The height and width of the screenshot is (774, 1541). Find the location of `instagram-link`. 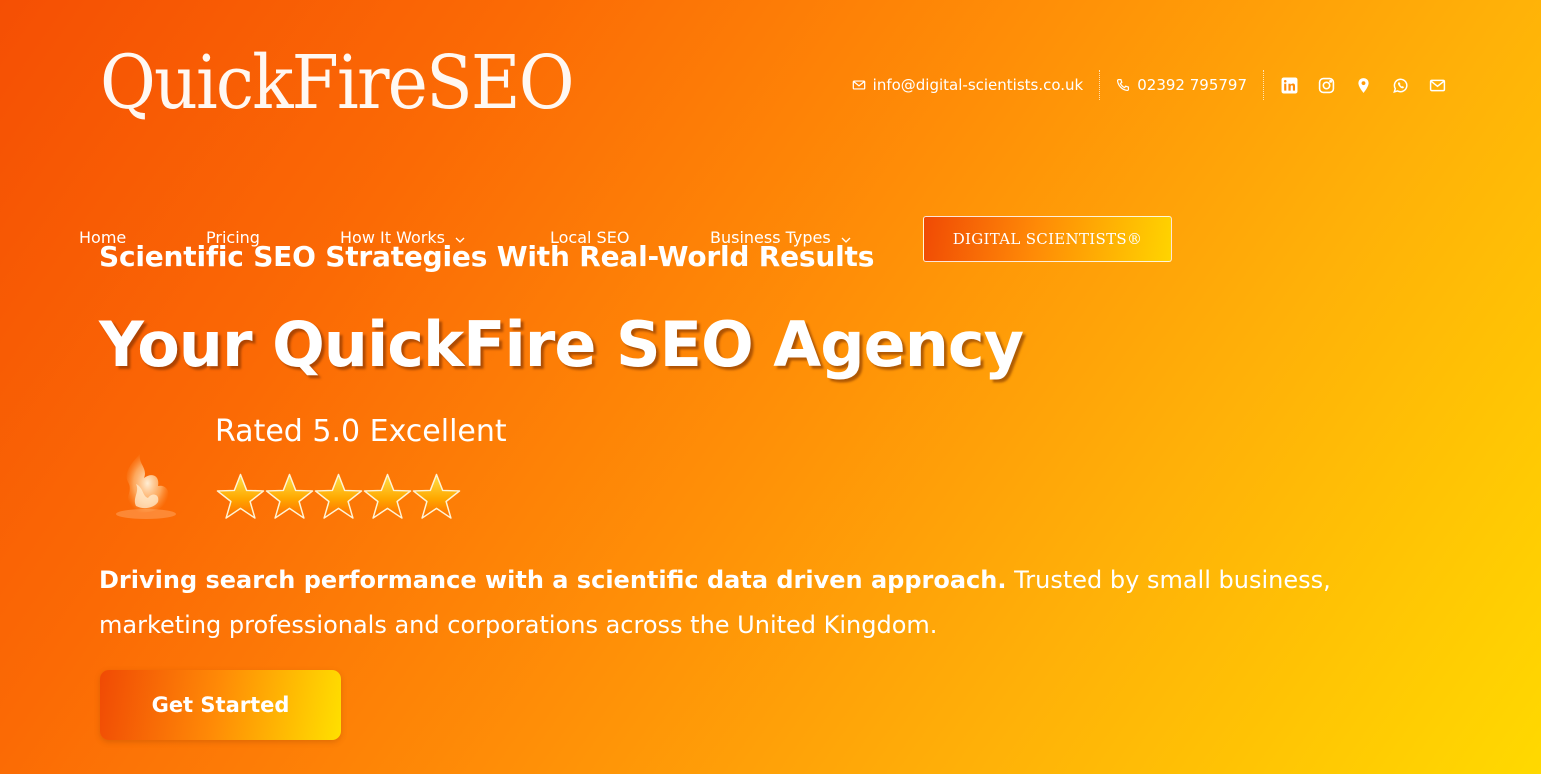

instagram-link is located at coordinates (1326, 85).